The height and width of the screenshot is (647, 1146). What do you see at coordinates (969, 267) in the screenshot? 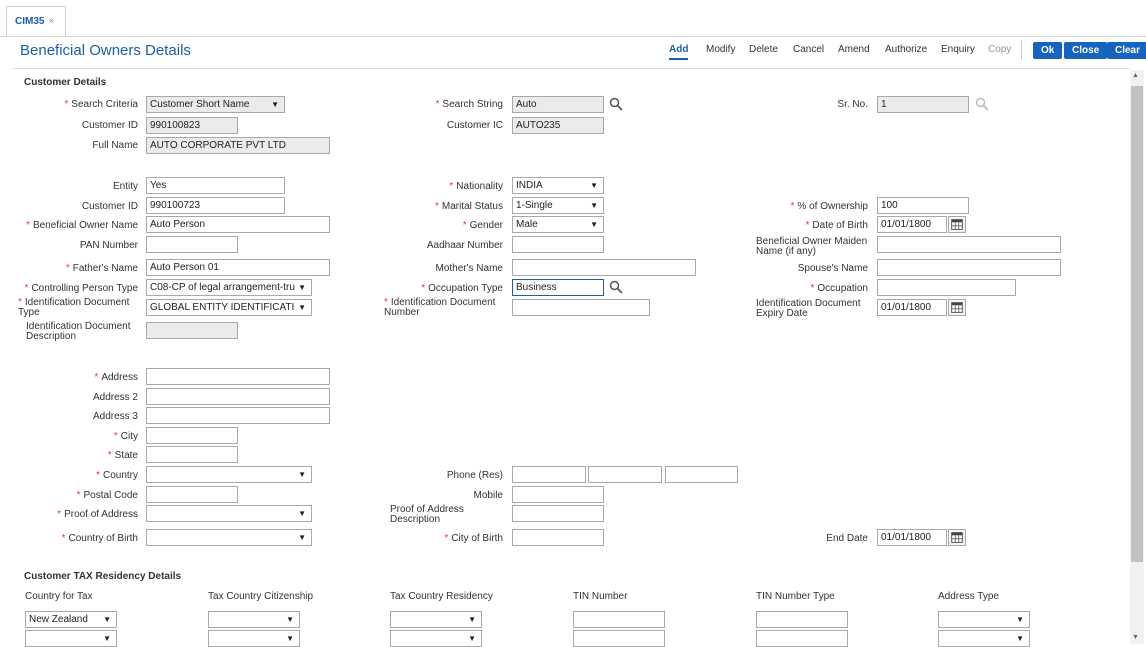
I see `spouse-name-input` at bounding box center [969, 267].